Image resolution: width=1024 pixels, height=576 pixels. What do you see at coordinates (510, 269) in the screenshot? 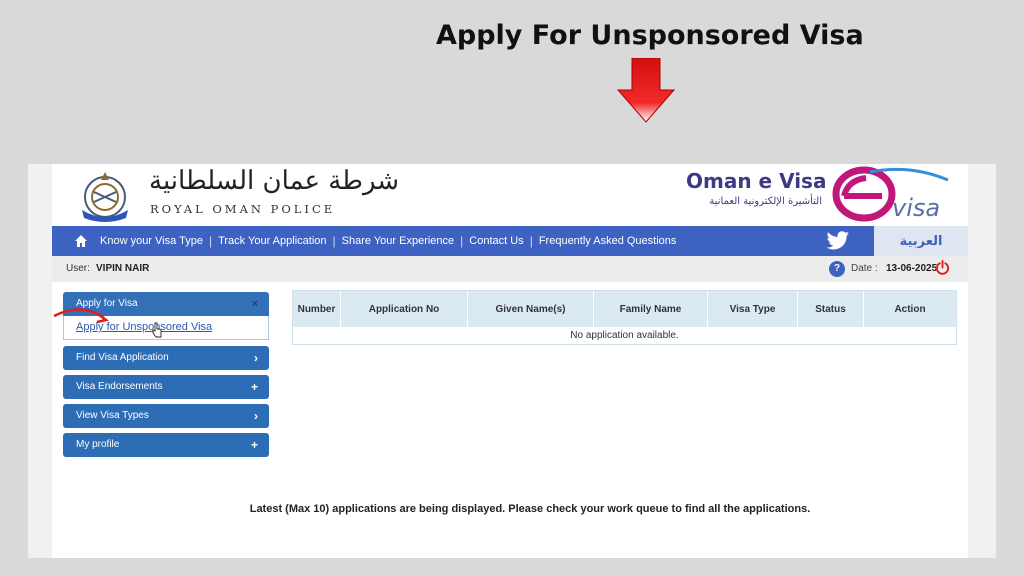
I see `user-bar: User: VIPIN NAIR ? Date : 13-06-2025` at bounding box center [510, 269].